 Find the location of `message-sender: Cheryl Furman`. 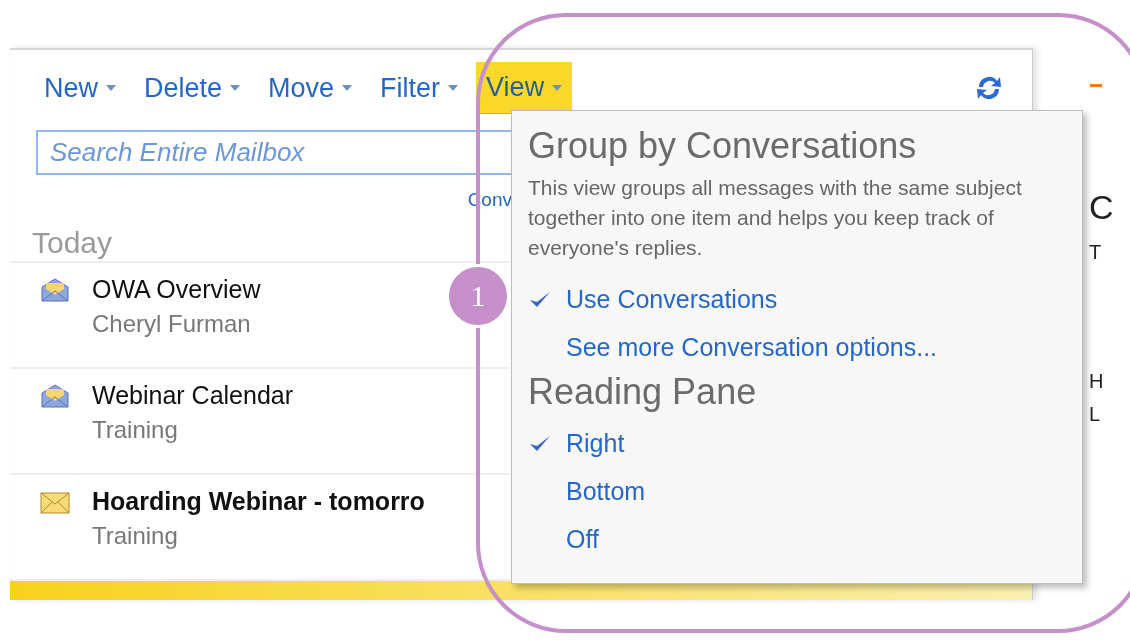

message-sender: Cheryl Furman is located at coordinates (172, 323).